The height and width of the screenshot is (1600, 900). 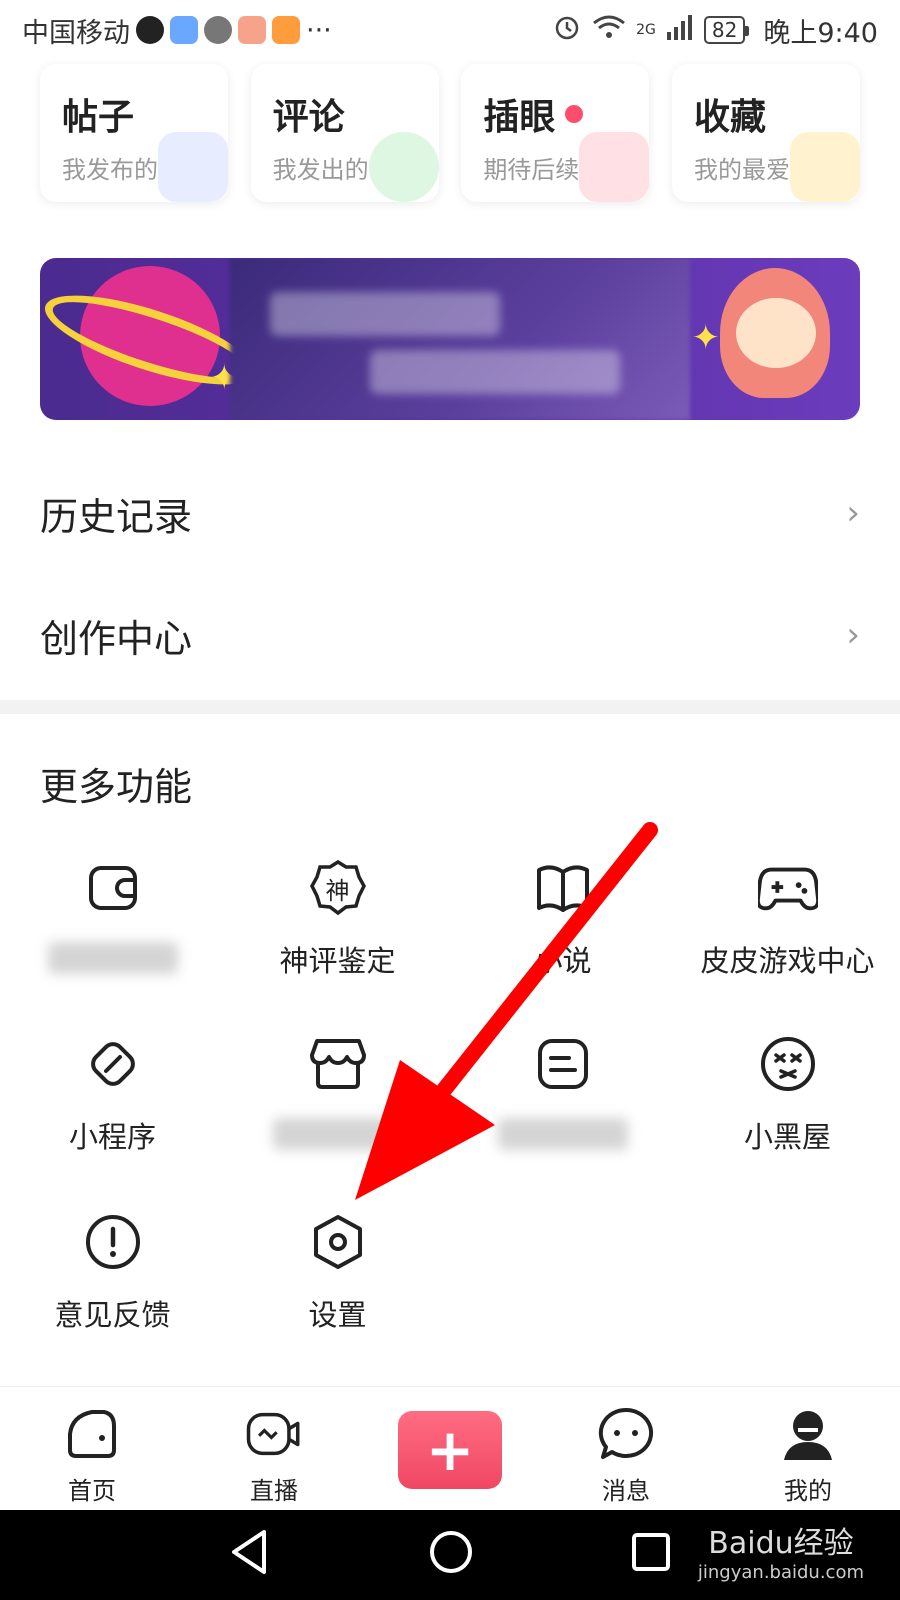 What do you see at coordinates (820, 33) in the screenshot?
I see `clock: 晚上9:40` at bounding box center [820, 33].